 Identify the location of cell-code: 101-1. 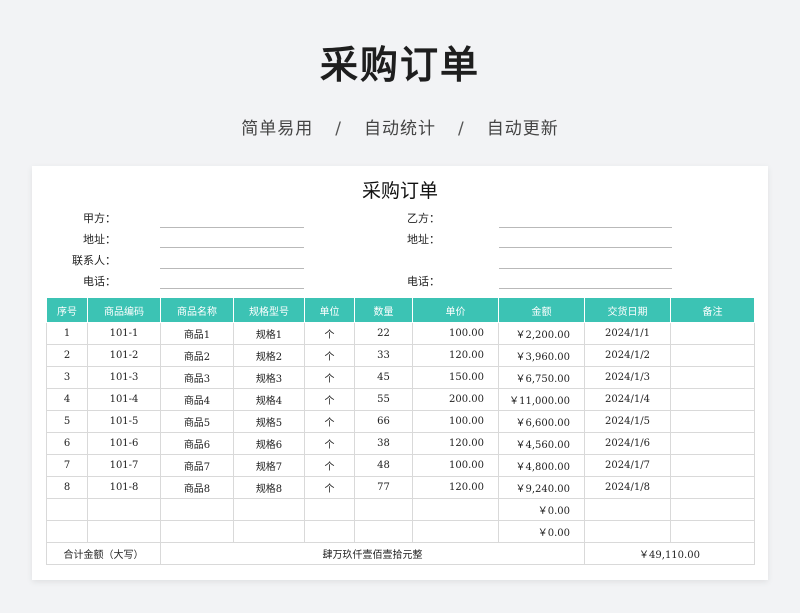
(124, 333).